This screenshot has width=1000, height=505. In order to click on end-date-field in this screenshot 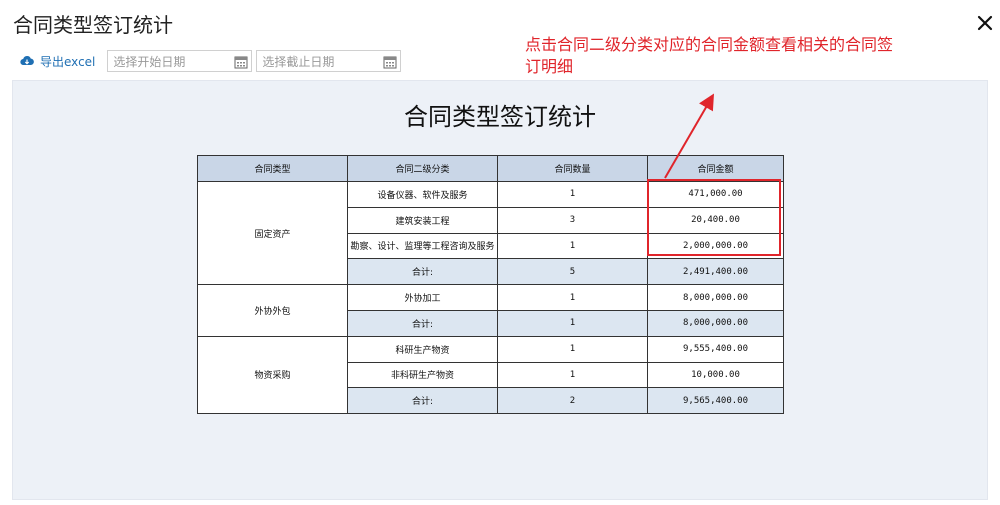, I will do `click(329, 61)`.